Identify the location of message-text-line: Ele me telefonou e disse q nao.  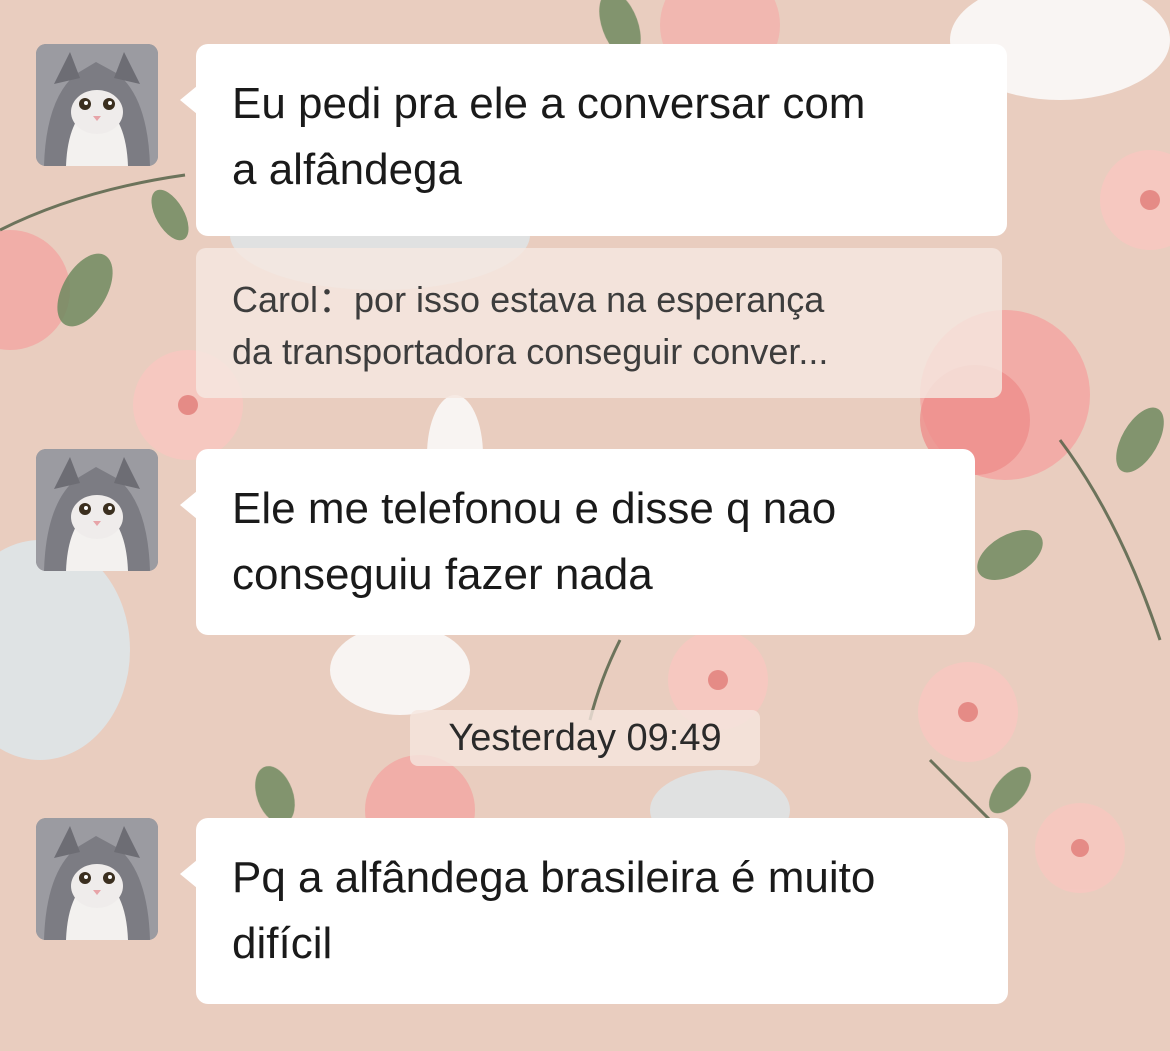
(534, 508).